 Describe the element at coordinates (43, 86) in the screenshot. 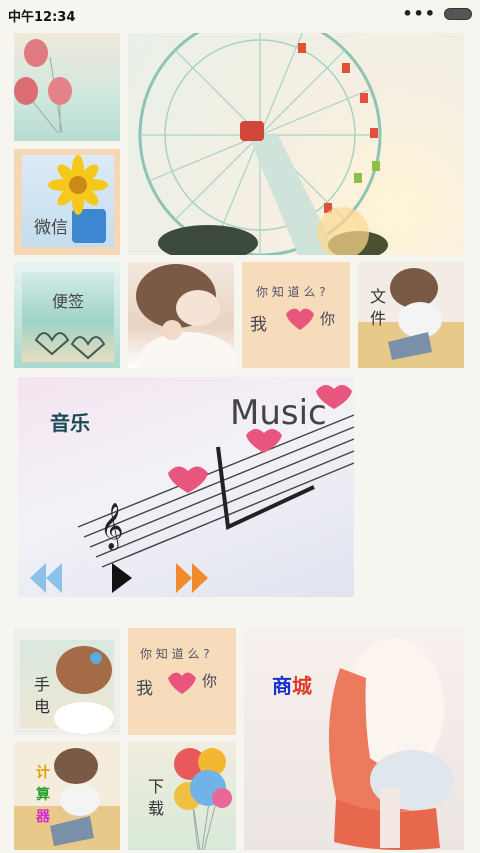

I see `balloons-icon` at that location.